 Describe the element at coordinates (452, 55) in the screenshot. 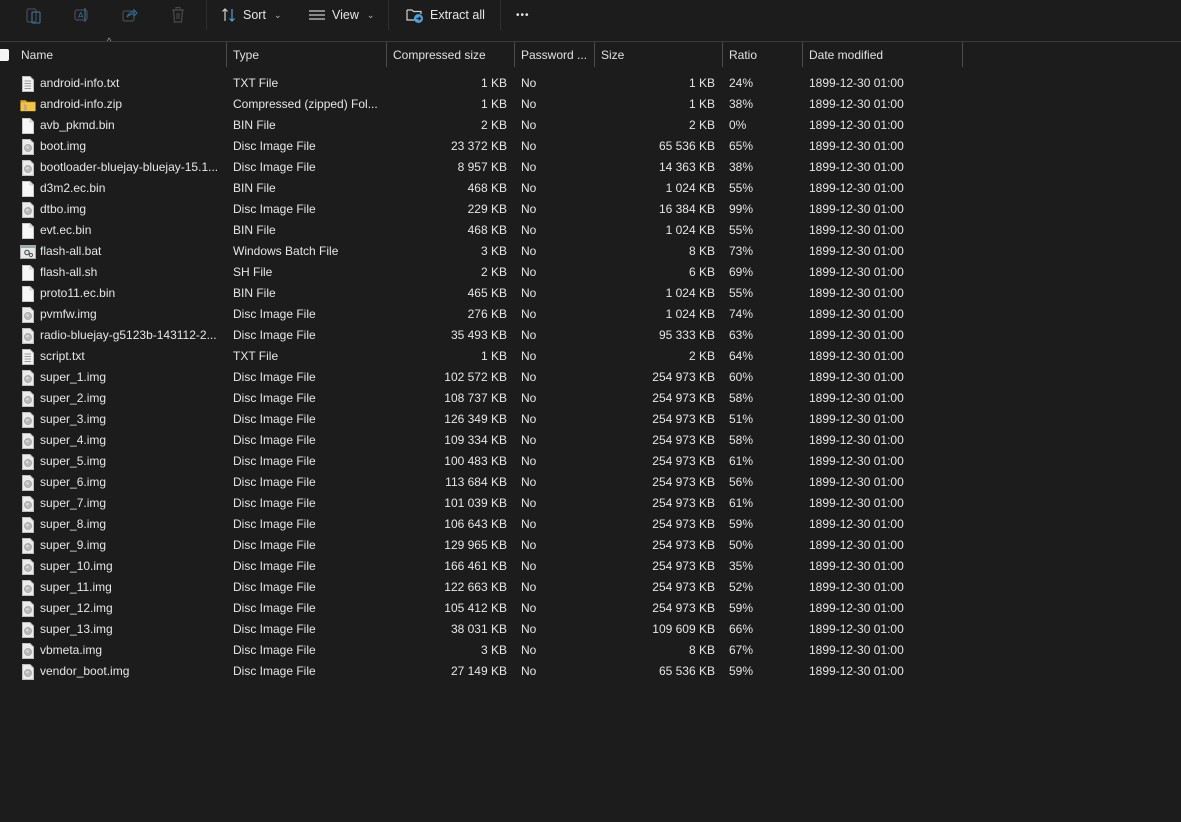

I see `column-header-compressed-size: Compressed size` at that location.